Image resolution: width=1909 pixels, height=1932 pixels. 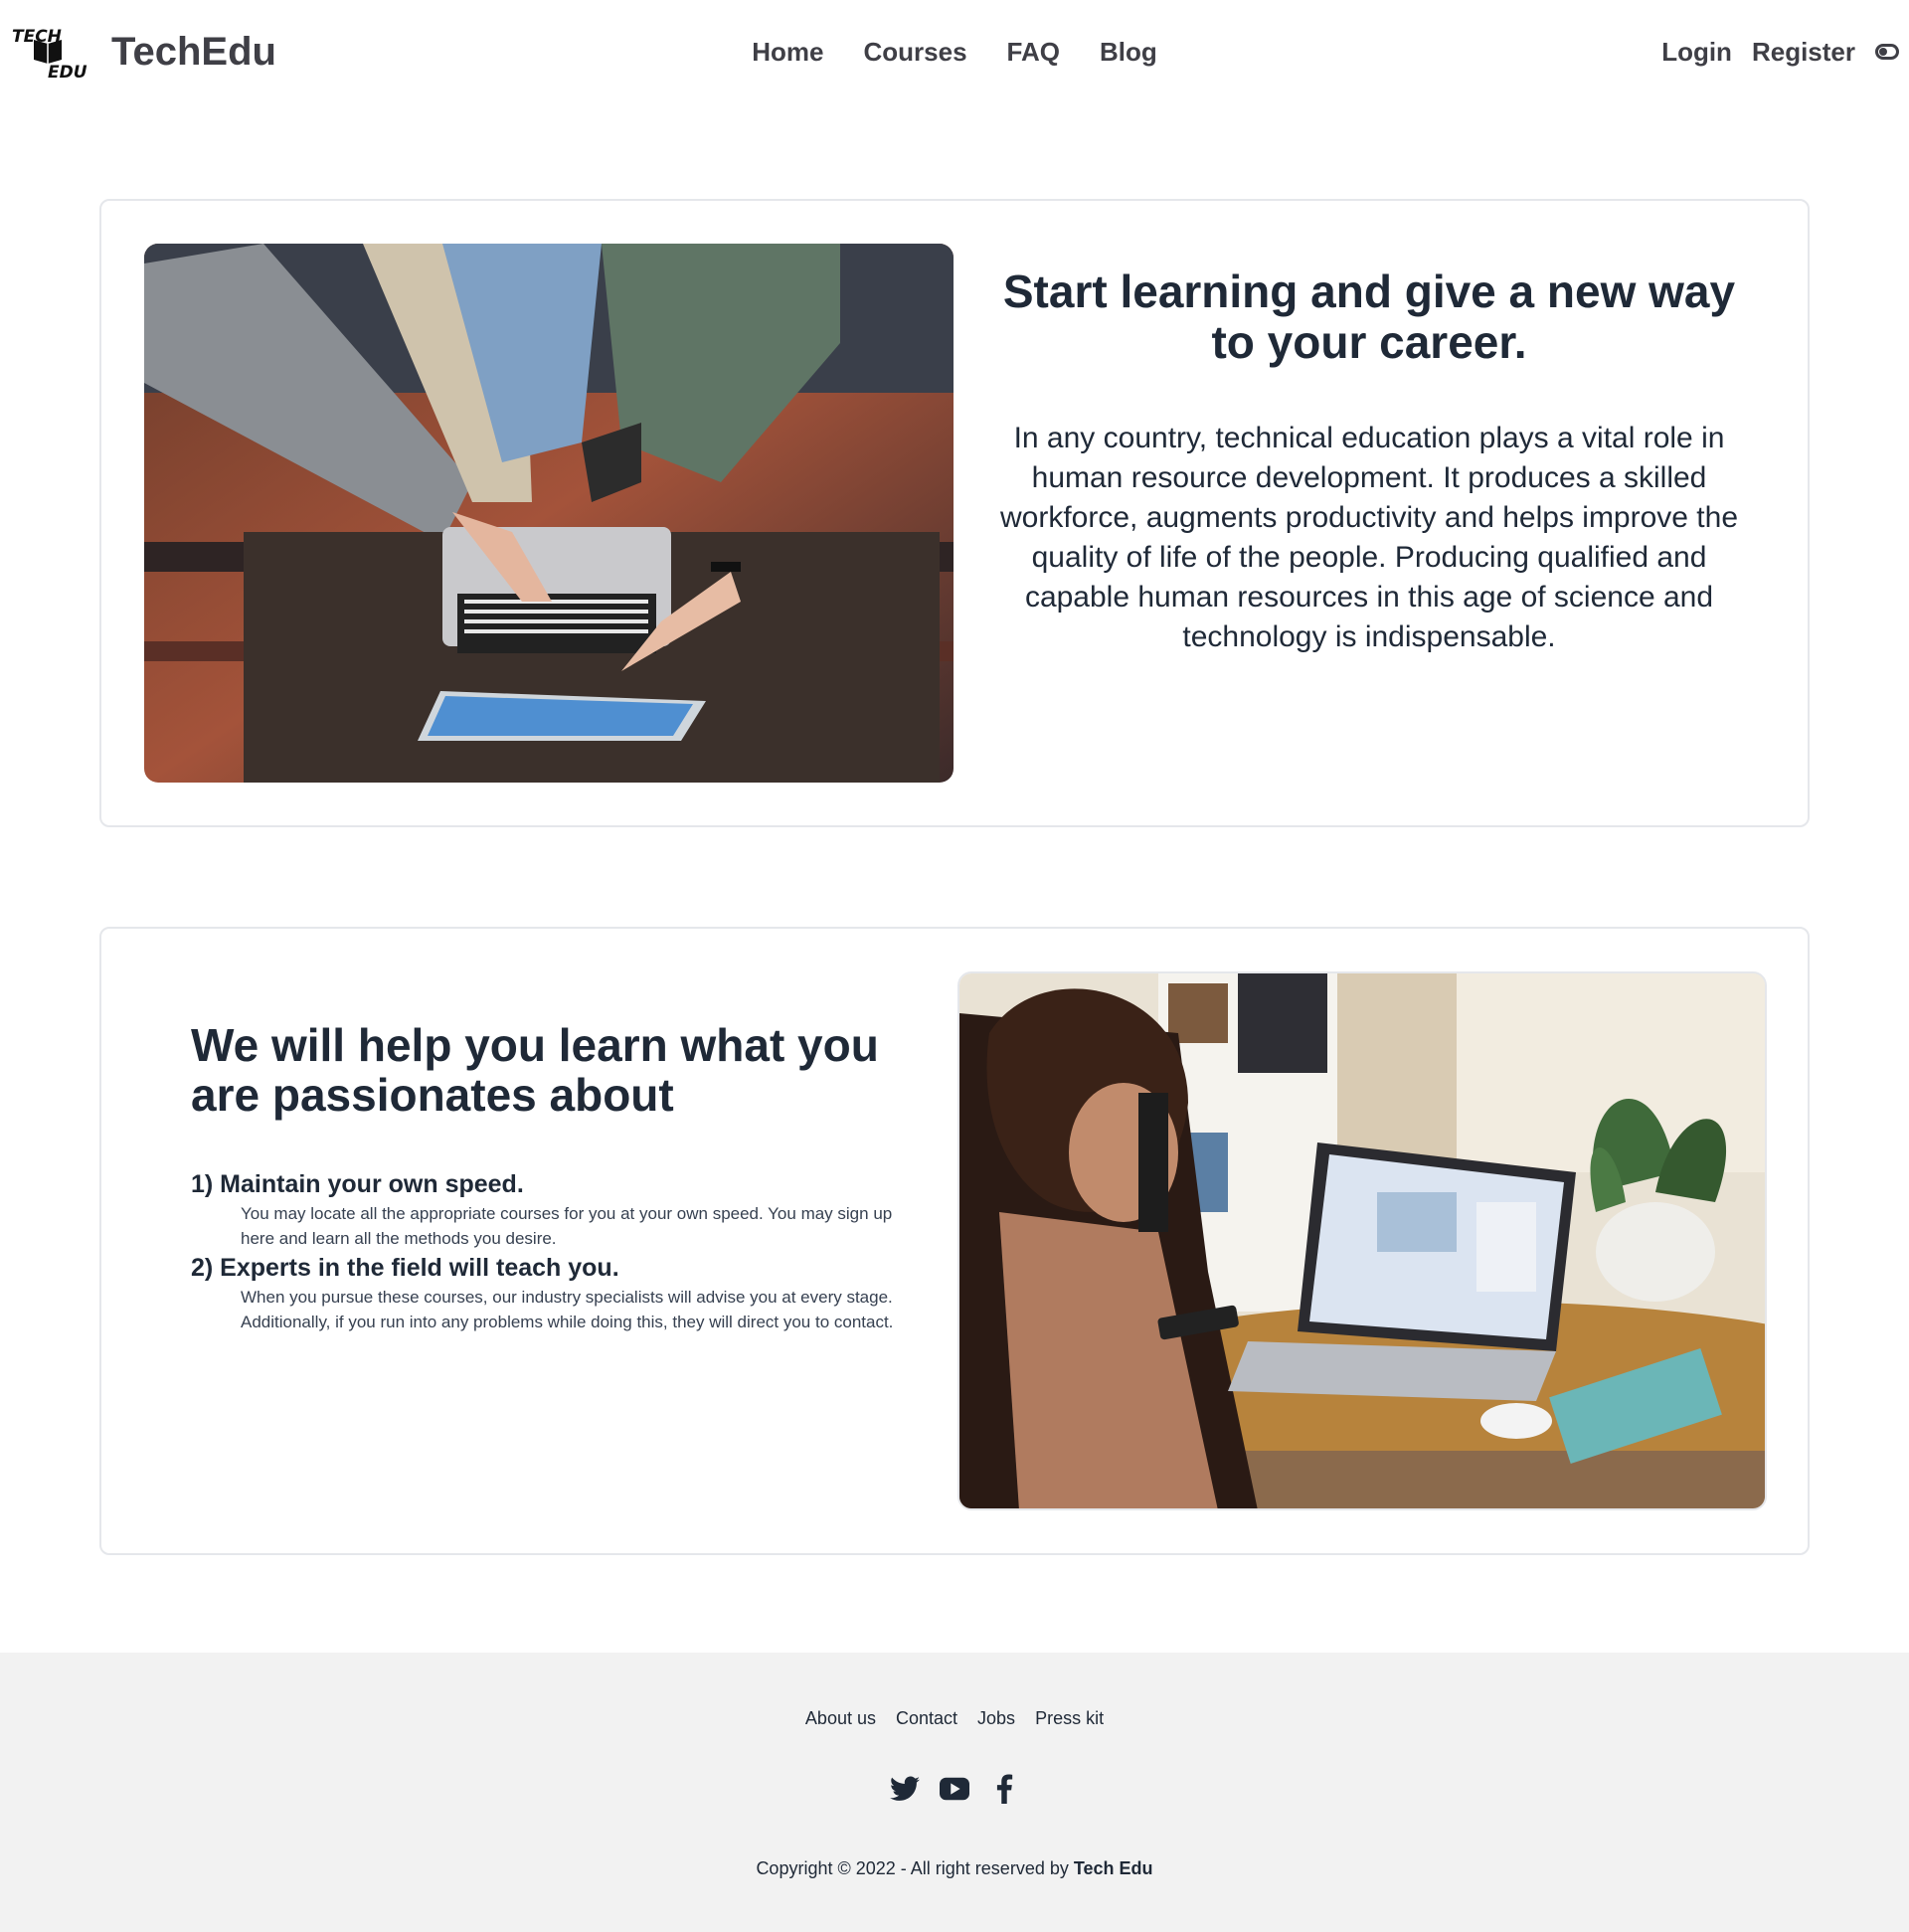 I want to click on footer-link-about: About us, so click(x=840, y=1719).